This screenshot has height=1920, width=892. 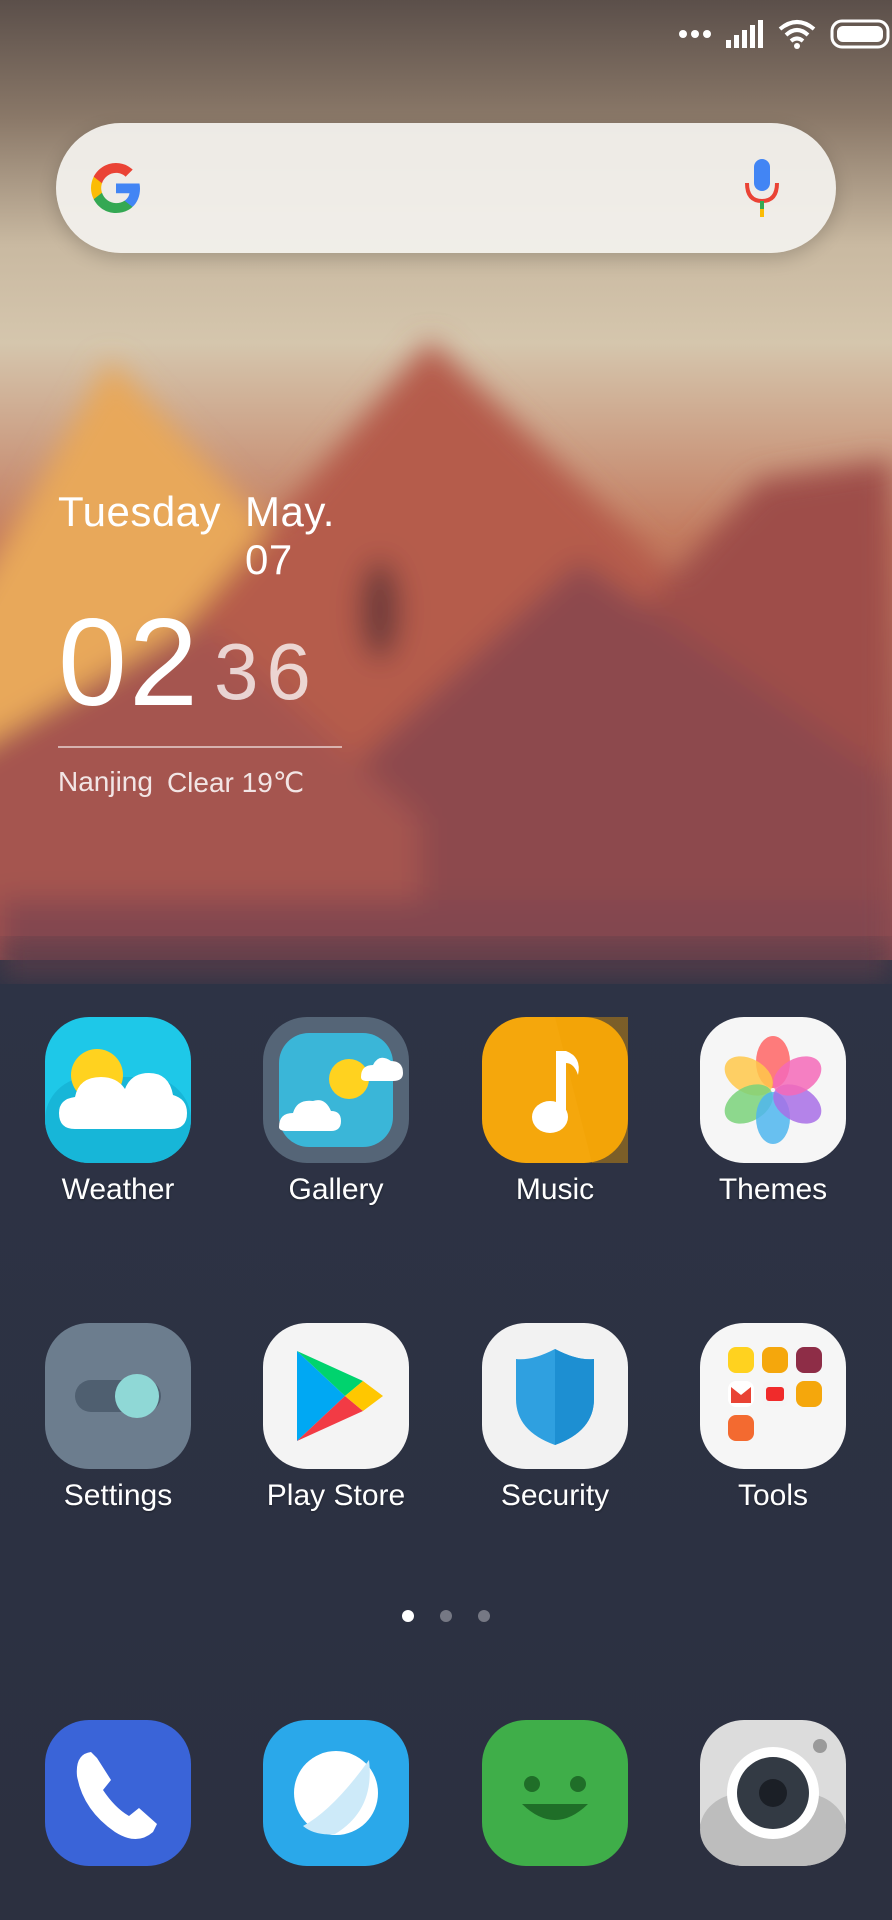 I want to click on app-music: Music, so click(x=555, y=1112).